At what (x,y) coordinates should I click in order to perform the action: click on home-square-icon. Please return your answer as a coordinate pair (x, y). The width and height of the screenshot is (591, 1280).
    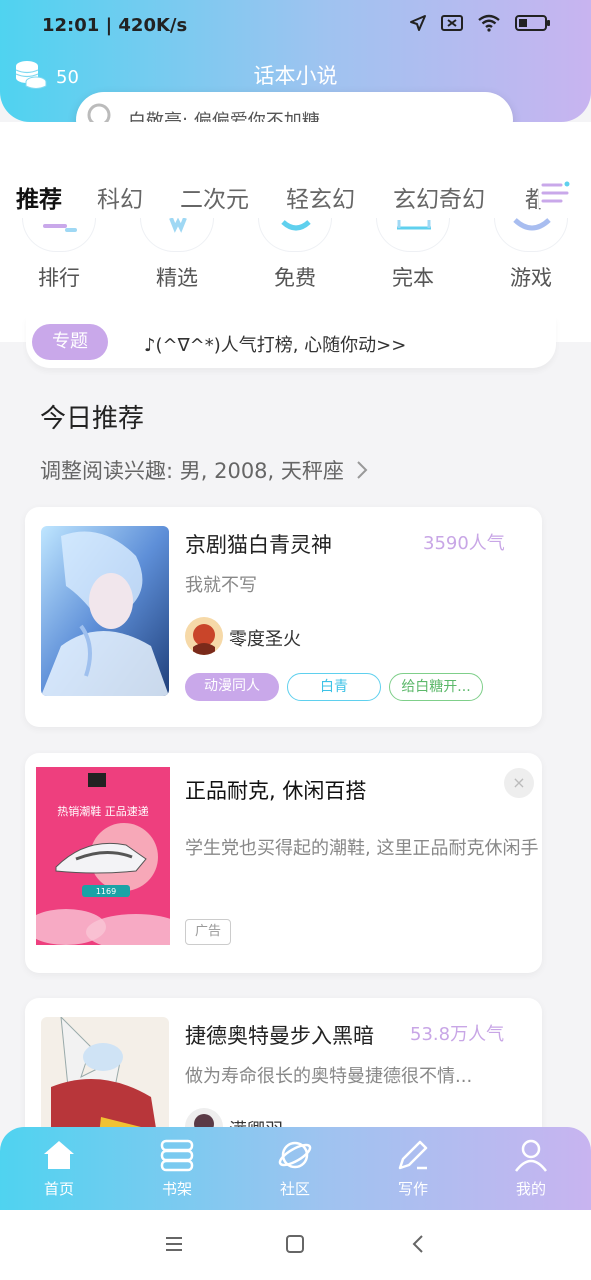
    Looking at the image, I should click on (295, 1246).